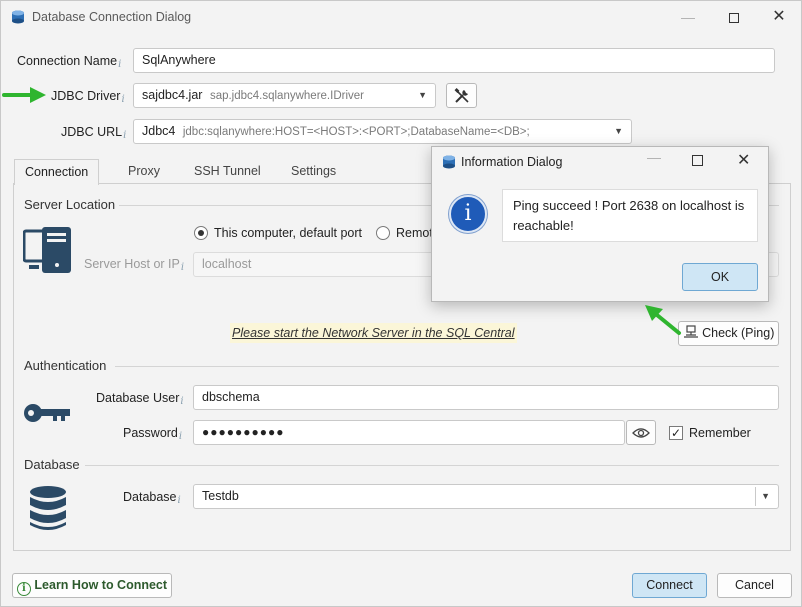  I want to click on jdbc-url-name: Jdbc4, so click(159, 131).